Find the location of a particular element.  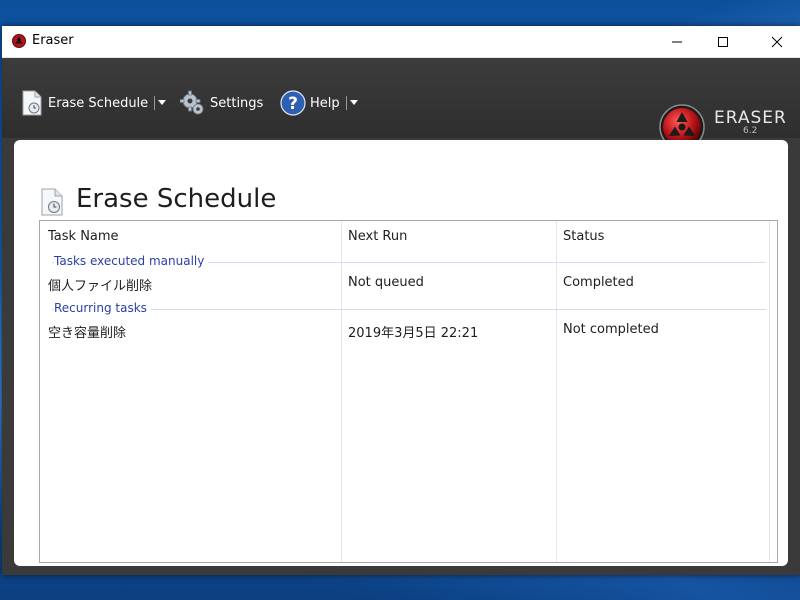

minimize-icon is located at coordinates (677, 41).